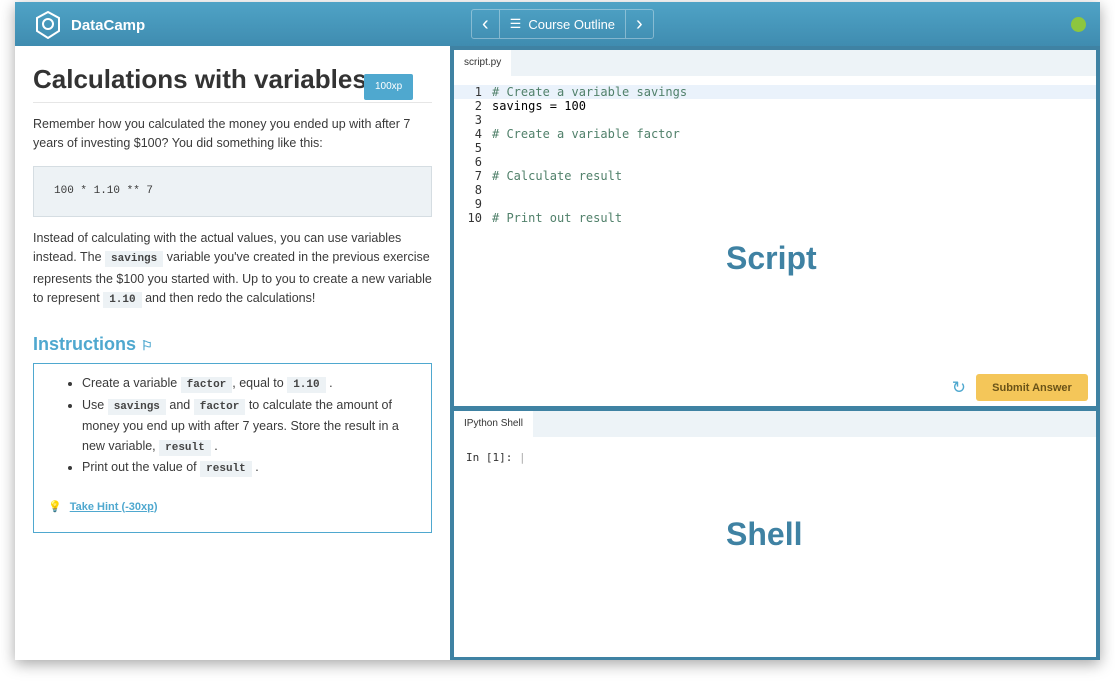 This screenshot has width=1115, height=689. What do you see at coordinates (775, 204) in the screenshot?
I see `code-line: 9` at bounding box center [775, 204].